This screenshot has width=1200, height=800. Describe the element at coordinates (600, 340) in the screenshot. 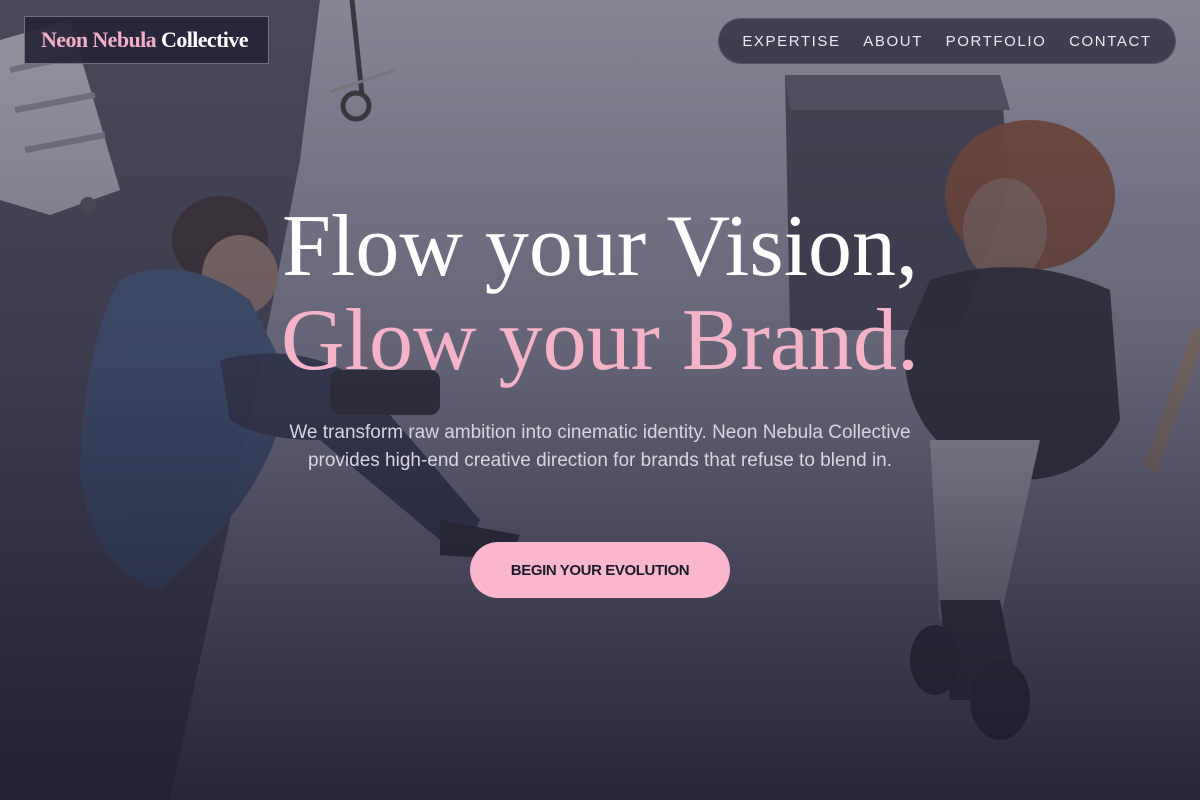

I see `headline-line-2: Glow your Brand.` at that location.